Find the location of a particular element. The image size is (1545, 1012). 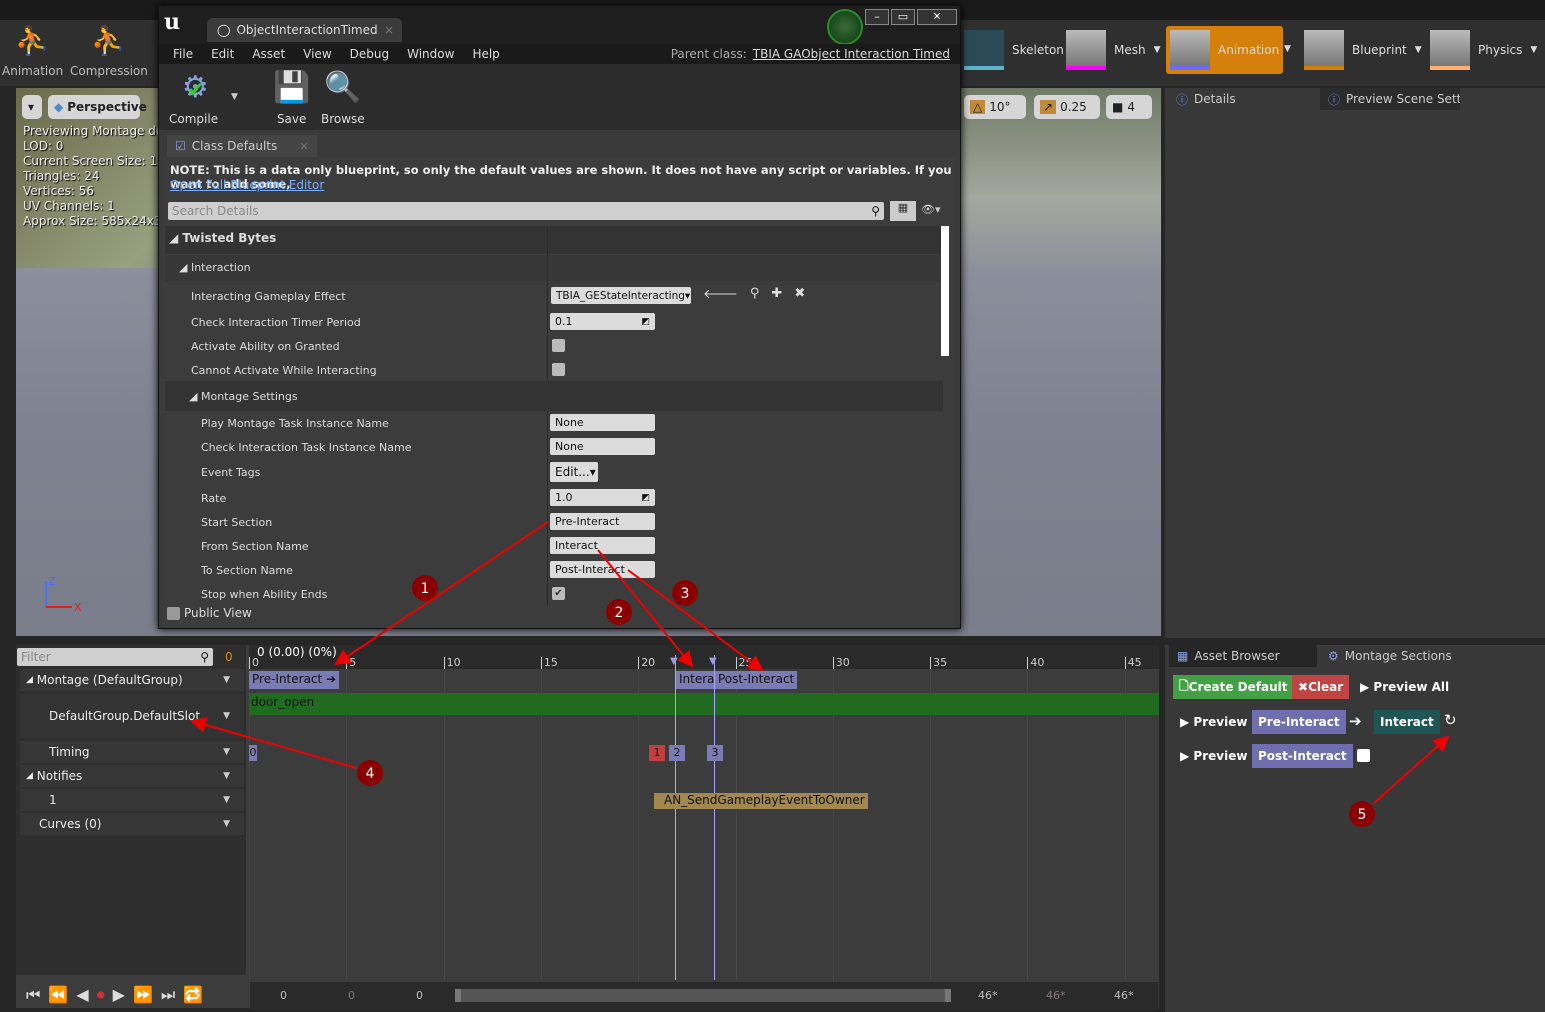

clear-icon: ✖ is located at coordinates (799, 294).